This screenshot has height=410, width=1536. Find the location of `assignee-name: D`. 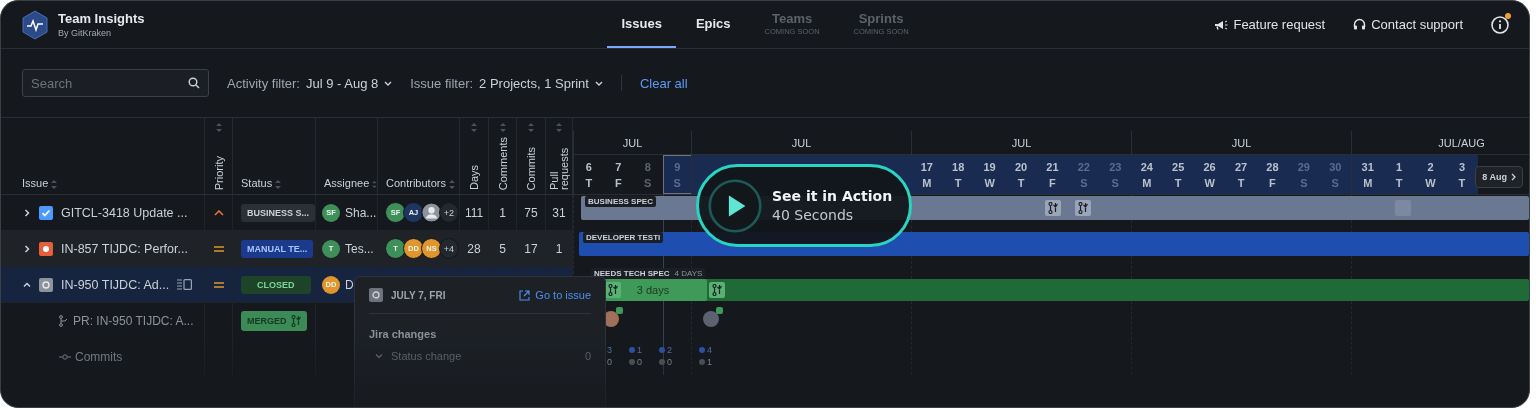

assignee-name: D is located at coordinates (349, 284).